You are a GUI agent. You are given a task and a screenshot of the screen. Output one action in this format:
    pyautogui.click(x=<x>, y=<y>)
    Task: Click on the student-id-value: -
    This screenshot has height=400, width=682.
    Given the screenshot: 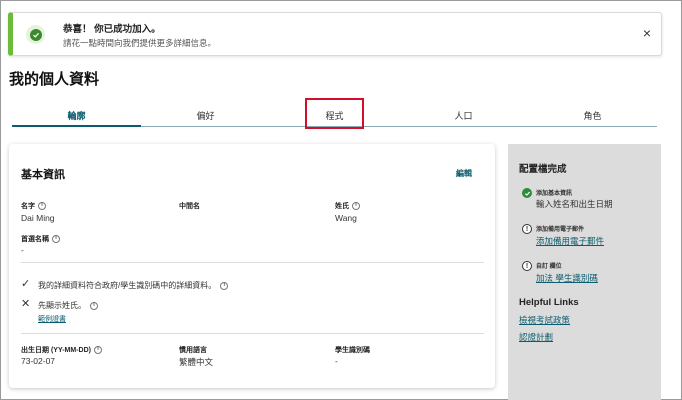 What is the action you would take?
    pyautogui.click(x=336, y=361)
    